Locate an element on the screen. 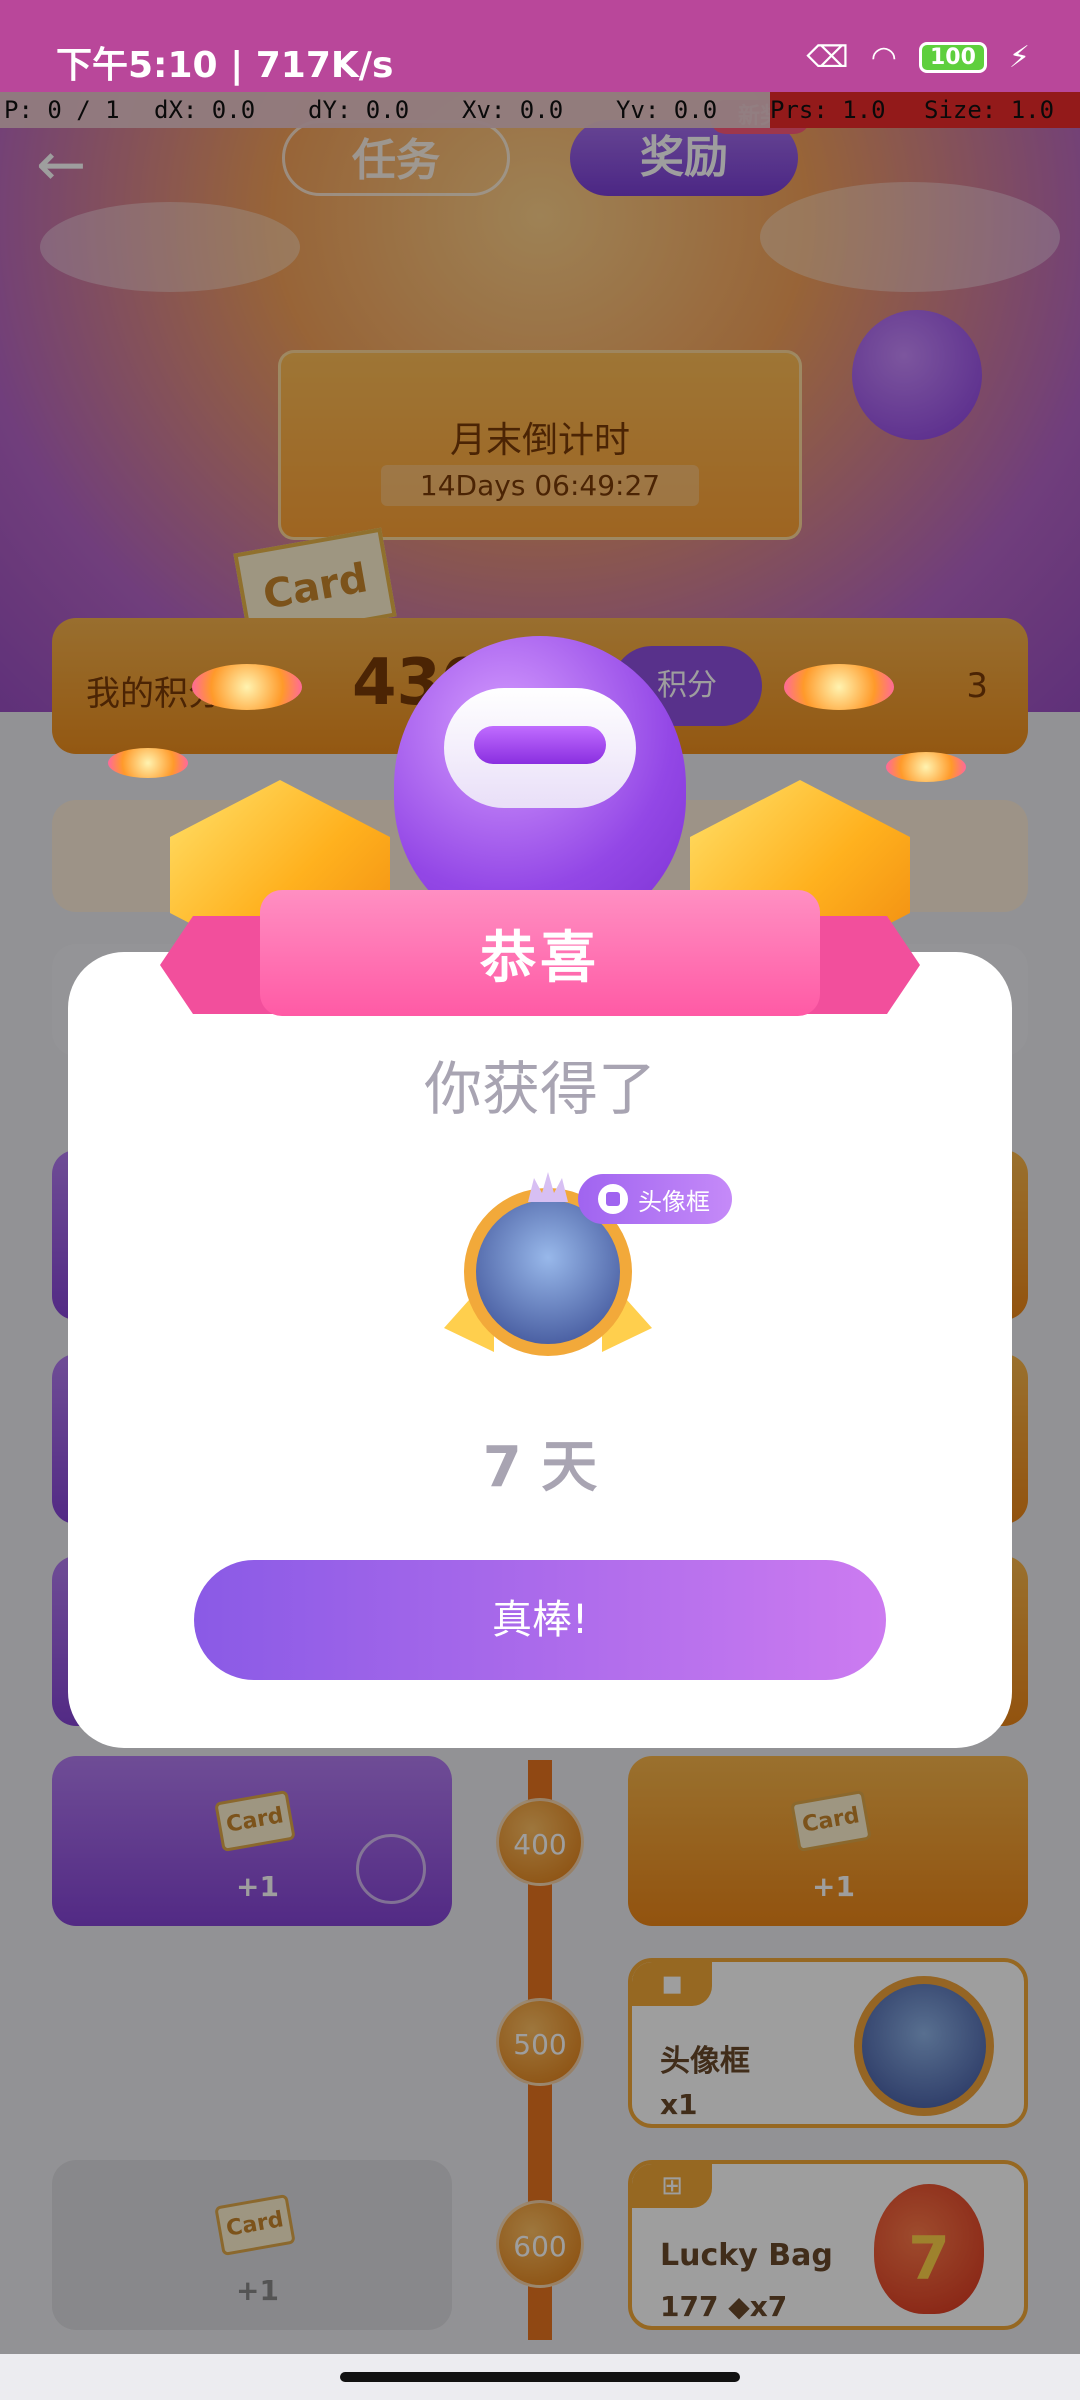 The height and width of the screenshot is (2400, 1080). charging-icon: ⚡ is located at coordinates (1019, 57).